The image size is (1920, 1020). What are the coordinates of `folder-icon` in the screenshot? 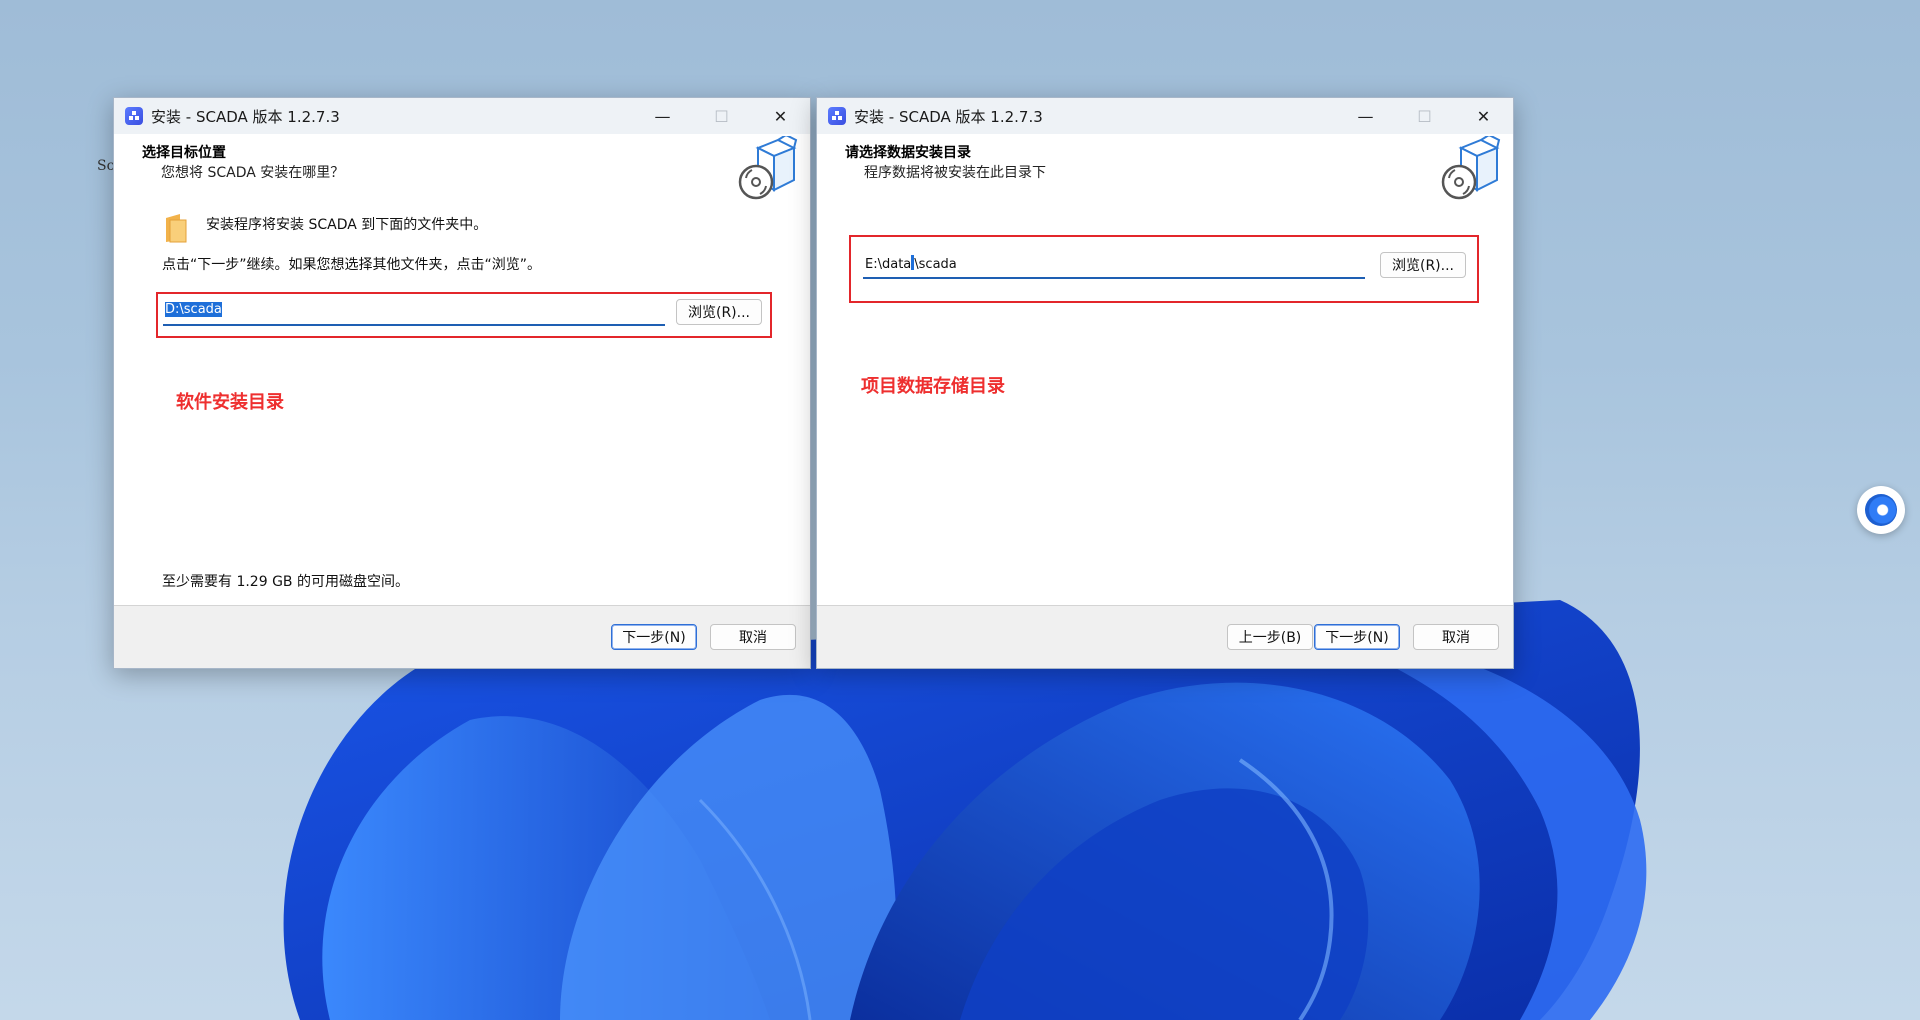 It's located at (176, 228).